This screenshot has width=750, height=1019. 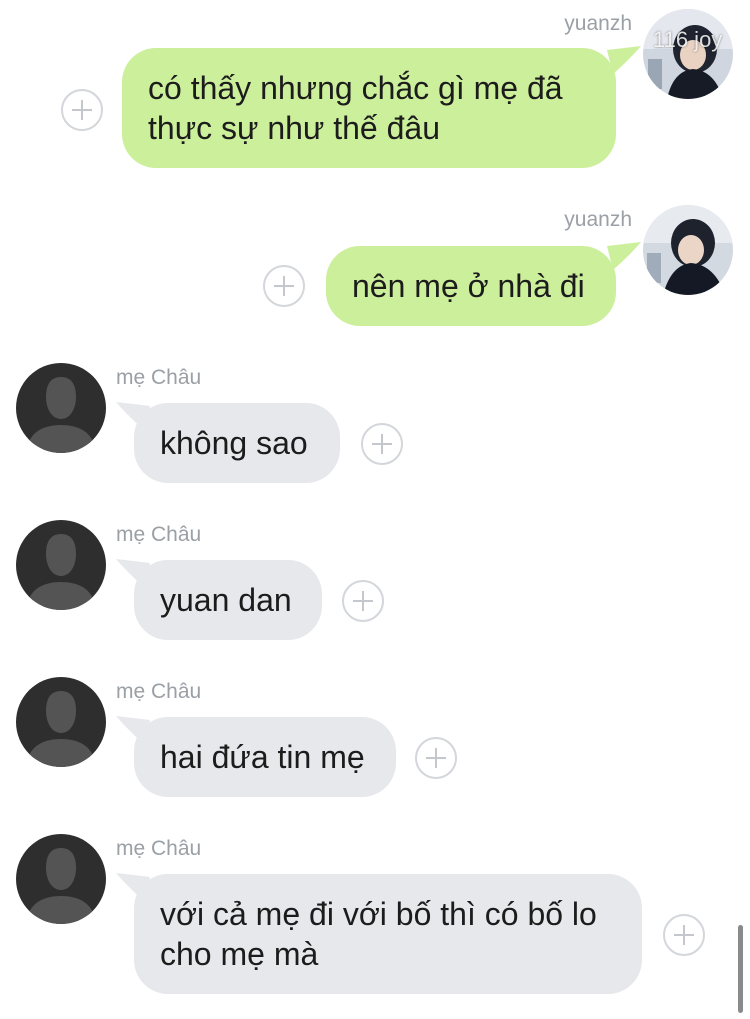 I want to click on message-bubble: nên mẹ ở nhà đi, so click(x=471, y=286).